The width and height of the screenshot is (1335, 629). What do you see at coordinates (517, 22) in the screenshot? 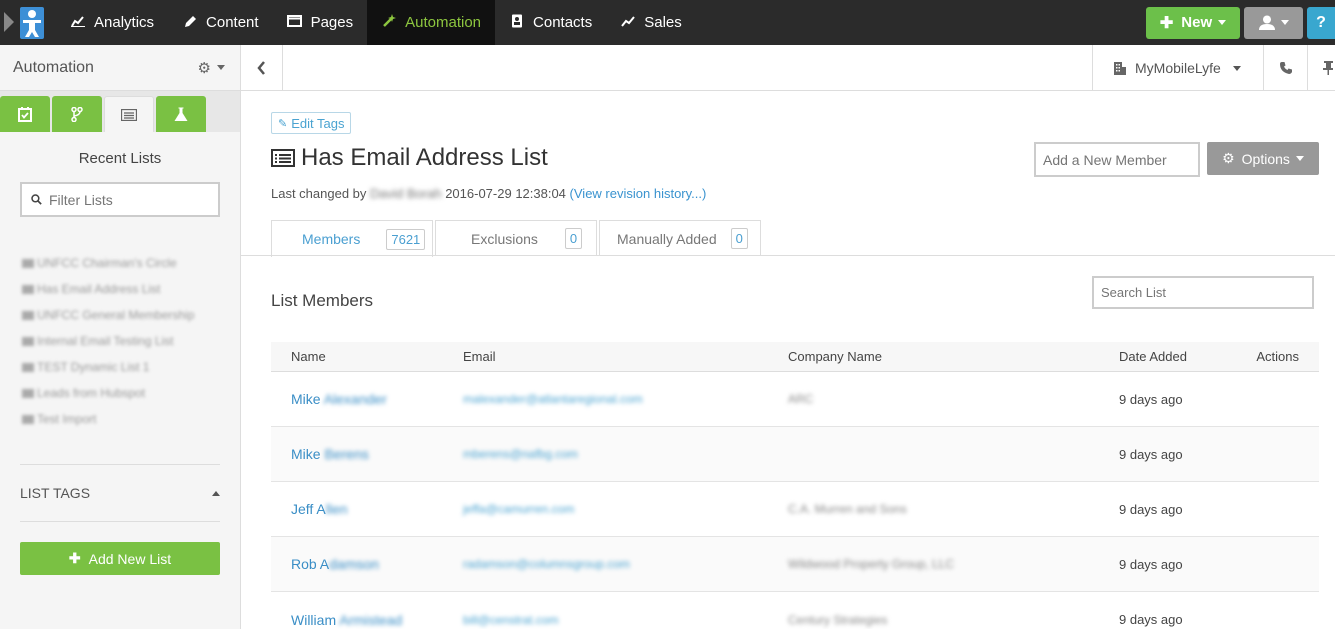
I see `address-book-icon` at bounding box center [517, 22].